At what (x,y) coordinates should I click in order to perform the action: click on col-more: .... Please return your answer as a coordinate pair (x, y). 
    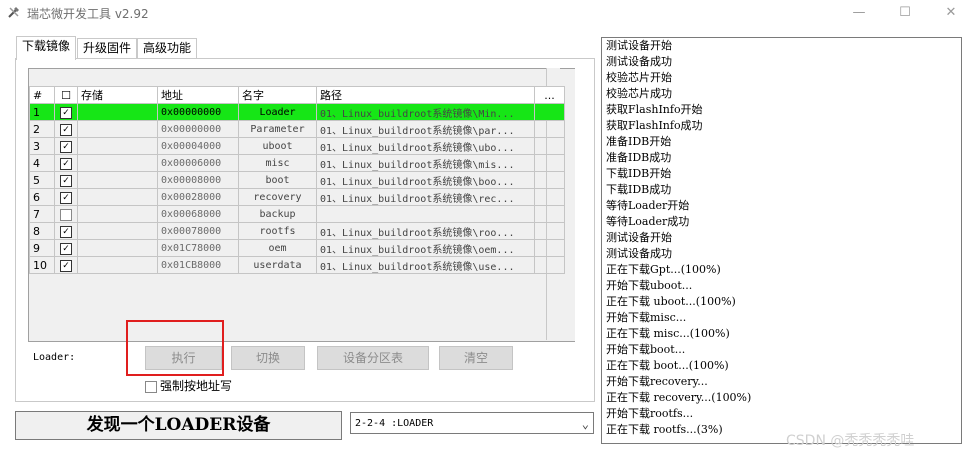
    Looking at the image, I should click on (549, 95).